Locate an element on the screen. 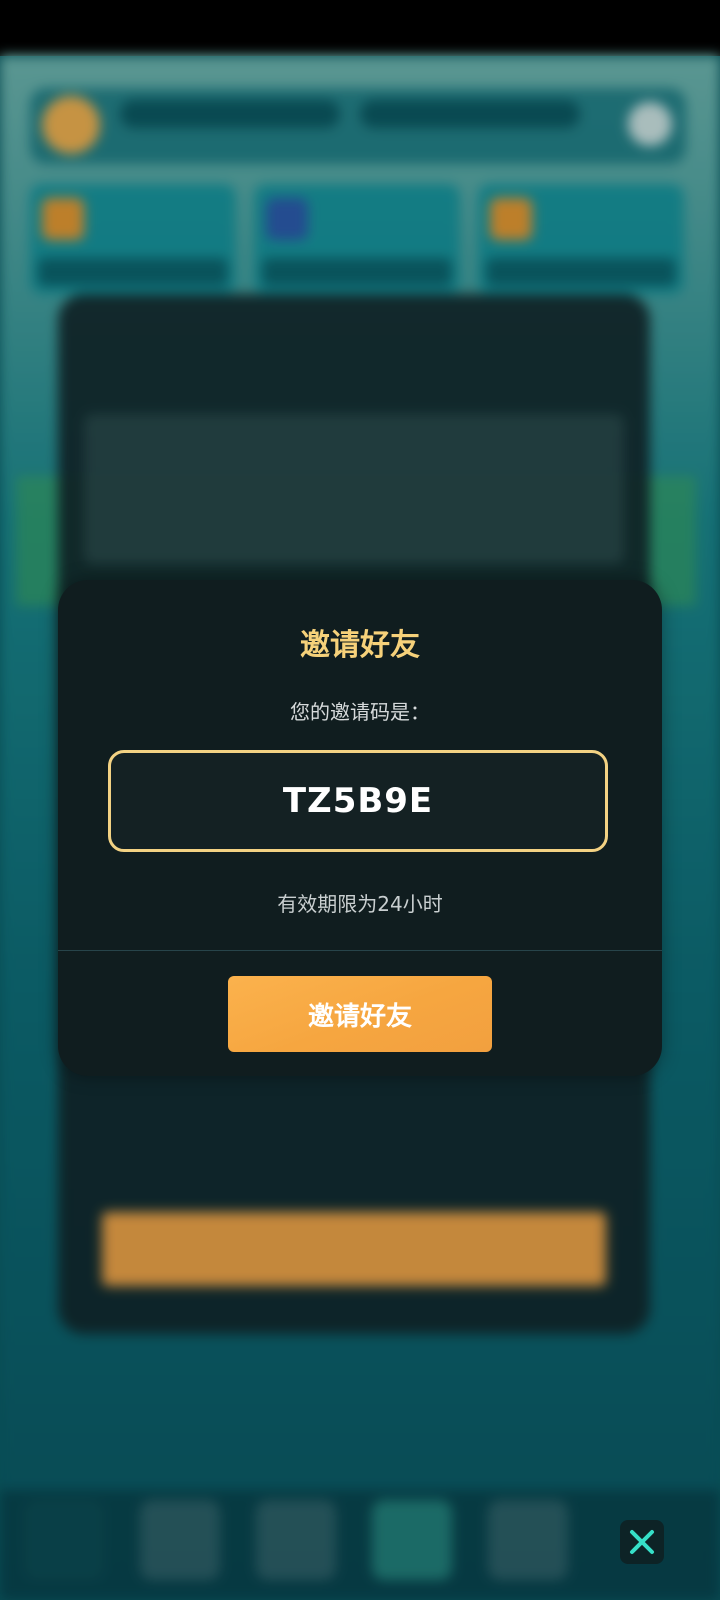  invite-code: TZ5B9E is located at coordinates (358, 801).